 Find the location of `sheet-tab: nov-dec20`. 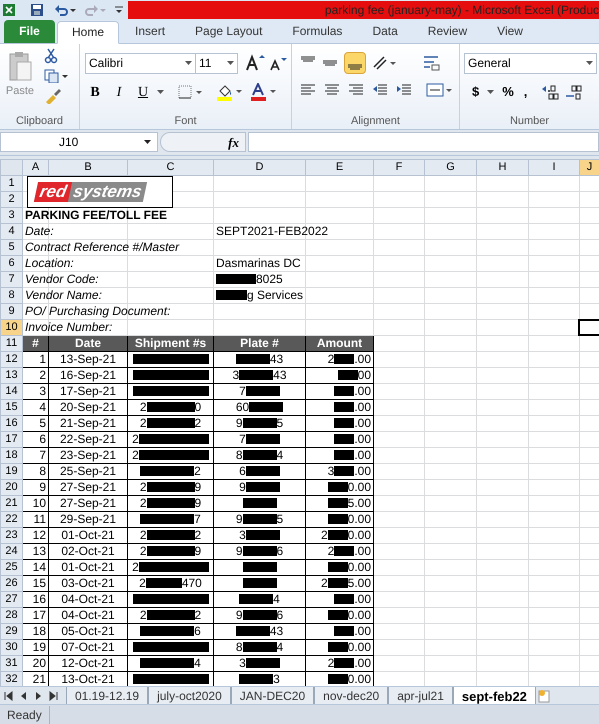

sheet-tab: nov-dec20 is located at coordinates (351, 695).